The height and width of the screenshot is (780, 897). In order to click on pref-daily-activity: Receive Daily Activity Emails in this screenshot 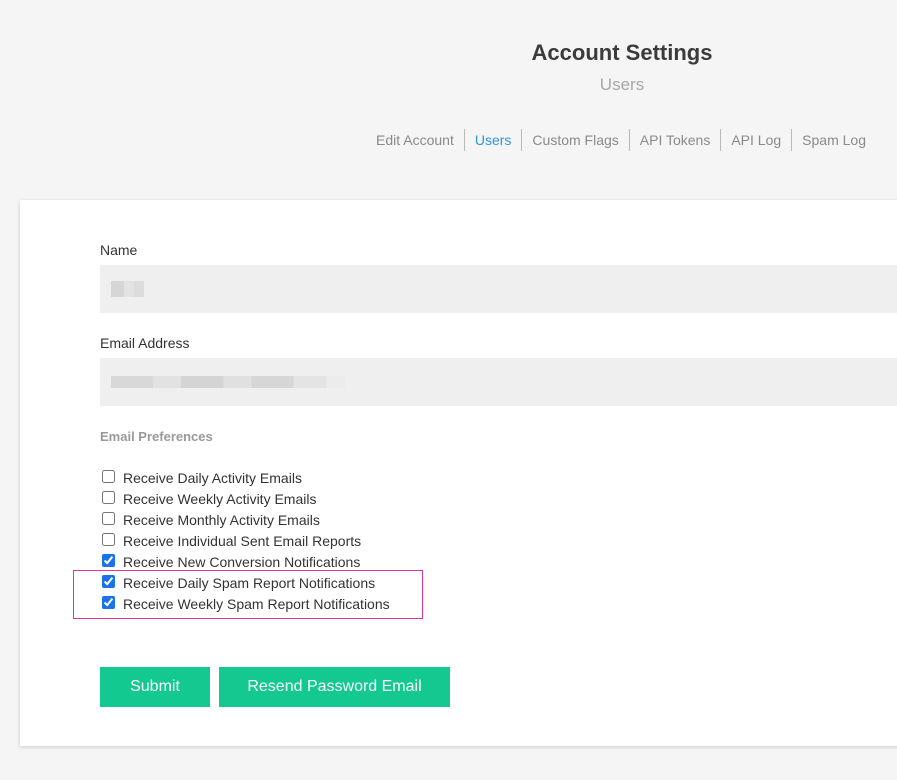, I will do `click(246, 477)`.